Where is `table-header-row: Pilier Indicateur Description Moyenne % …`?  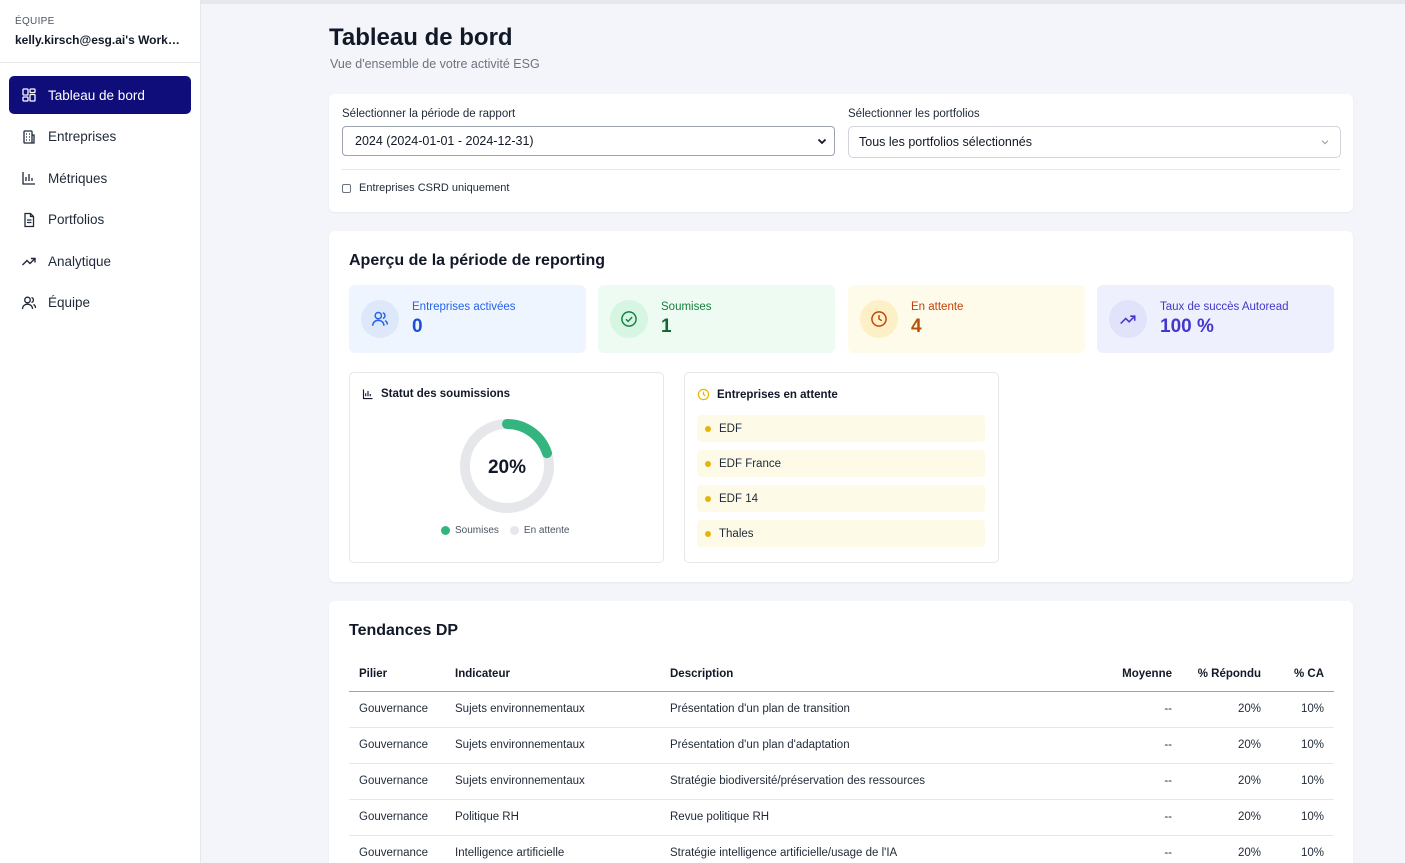
table-header-row: Pilier Indicateur Description Moyenne % … is located at coordinates (841, 675).